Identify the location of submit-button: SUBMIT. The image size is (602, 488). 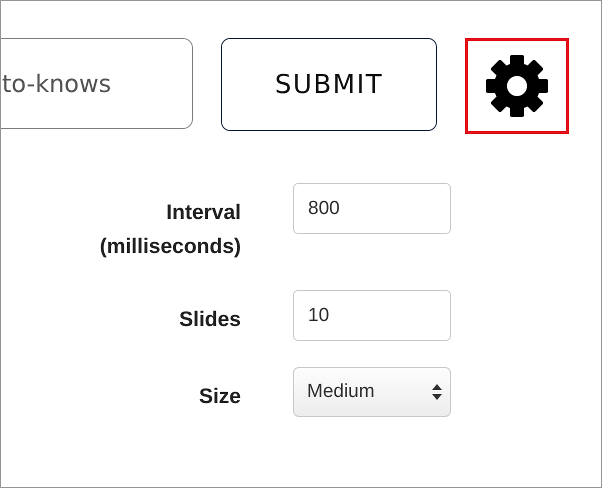
(329, 84).